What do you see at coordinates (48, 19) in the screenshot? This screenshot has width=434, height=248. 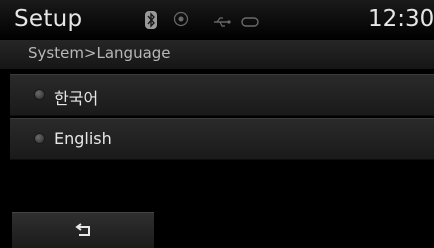 I see `app-title: Setup` at bounding box center [48, 19].